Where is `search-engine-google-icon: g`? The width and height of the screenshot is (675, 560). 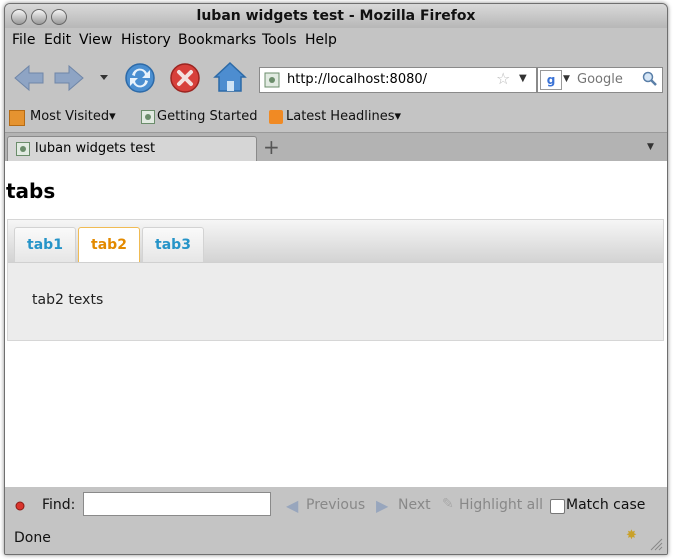 search-engine-google-icon: g is located at coordinates (551, 80).